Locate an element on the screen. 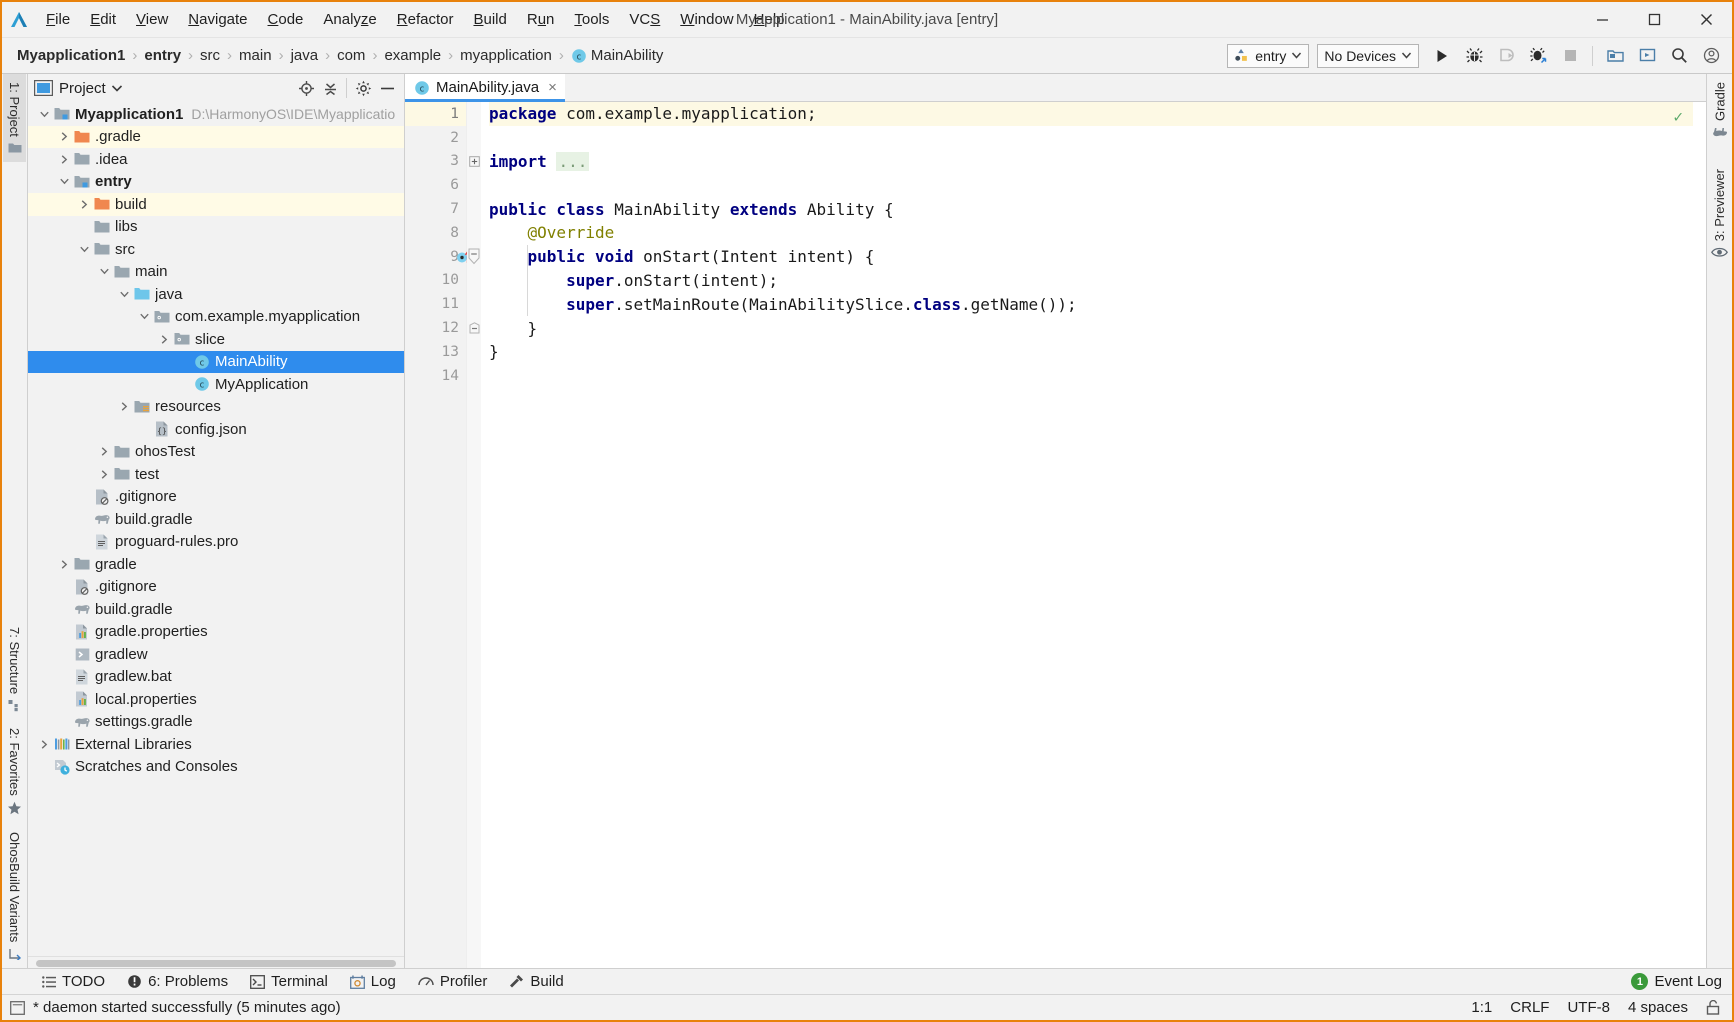 This screenshot has height=1022, width=1734. gutter-line-13: 13 is located at coordinates (435, 352).